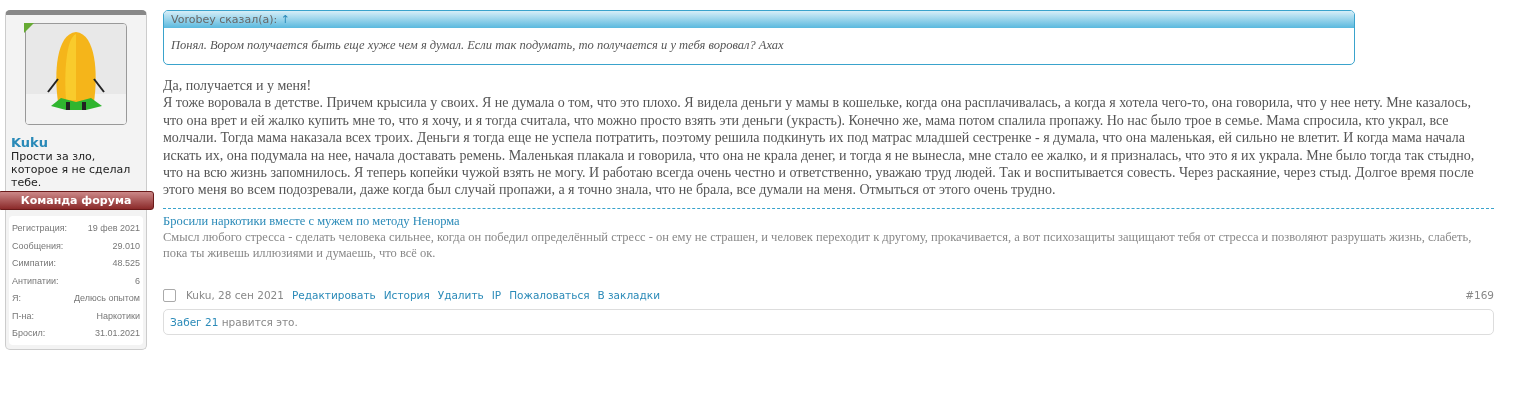  I want to click on post-author-date: Kuku, 28 сен 2021, so click(235, 295).